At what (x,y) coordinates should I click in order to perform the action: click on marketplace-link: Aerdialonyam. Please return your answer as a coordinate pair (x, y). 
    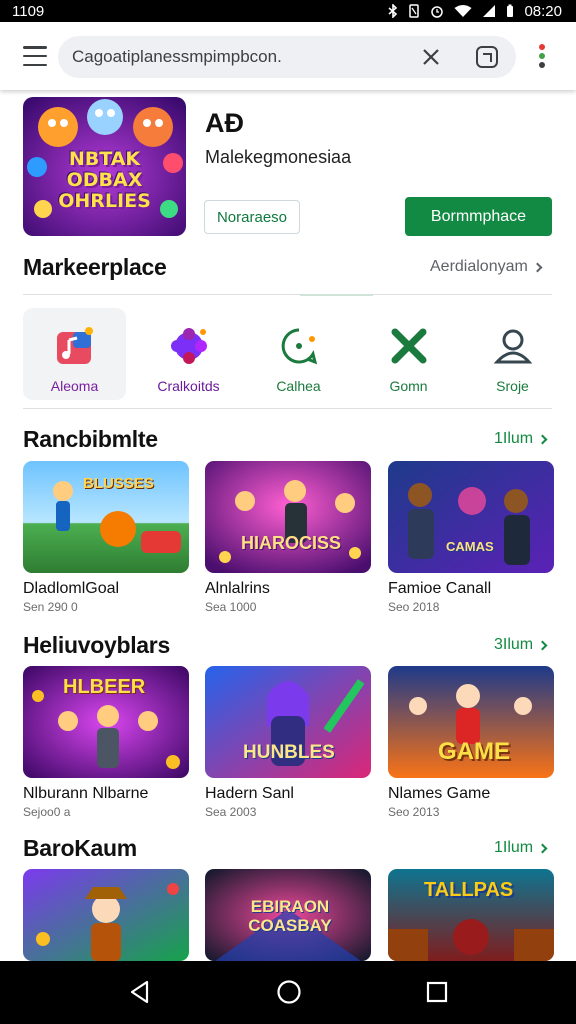
    Looking at the image, I should click on (486, 267).